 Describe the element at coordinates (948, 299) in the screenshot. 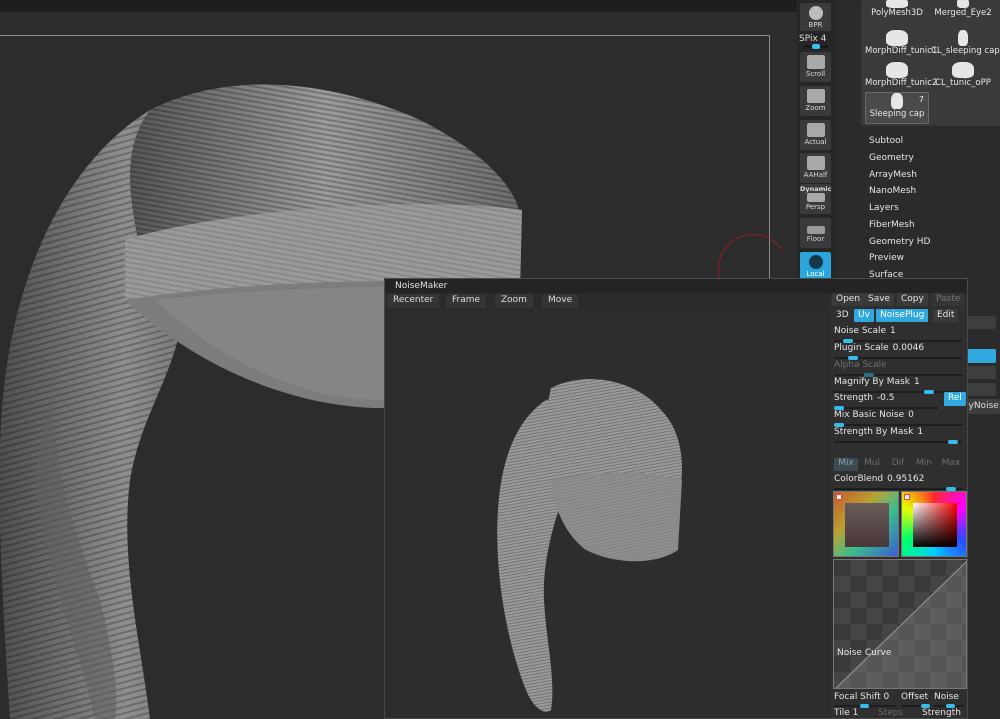

I see `paste-button: Paste` at that location.